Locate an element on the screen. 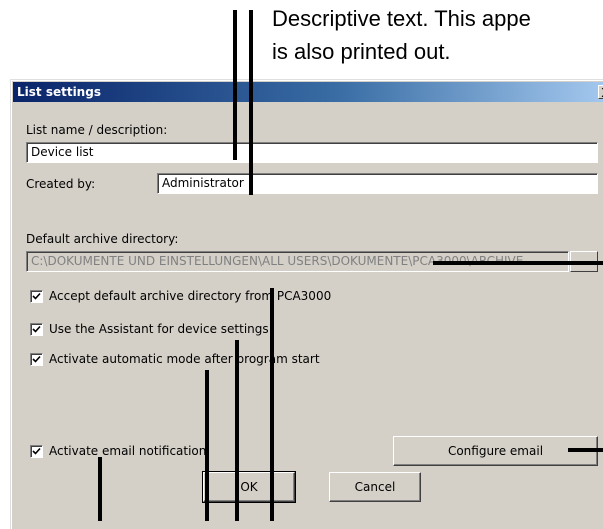  close-button: X is located at coordinates (600, 92).